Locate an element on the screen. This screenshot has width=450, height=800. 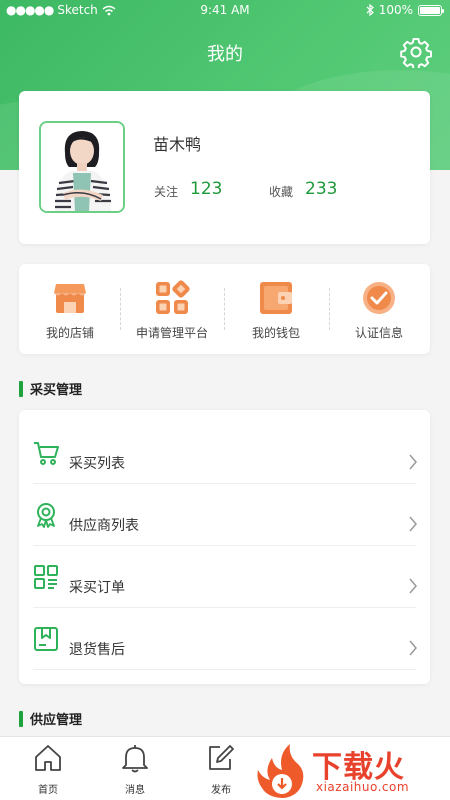
quick-my-store: 我的店铺 is located at coordinates (70, 309).